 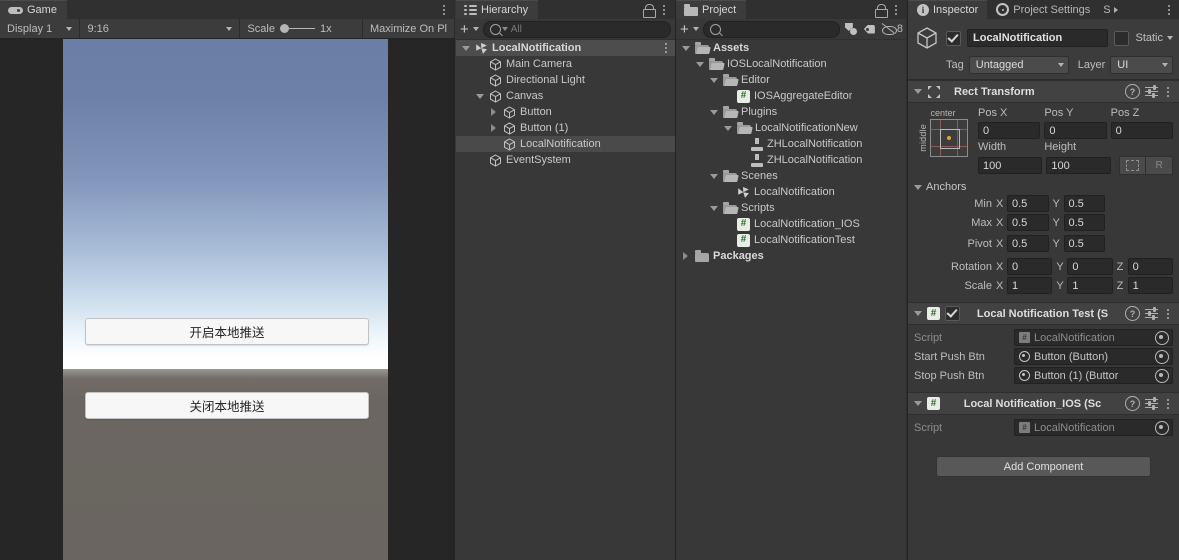 I want to click on project-item: Scenes, so click(x=791, y=176).